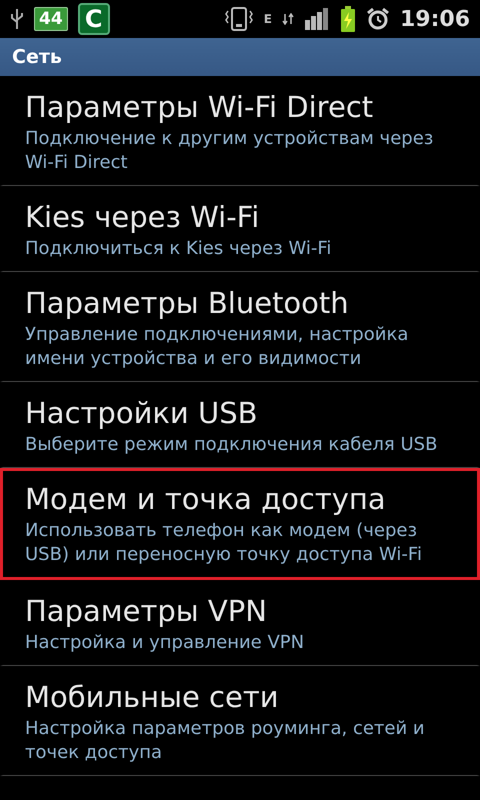  Describe the element at coordinates (240, 57) in the screenshot. I see `screen-title: Сеть` at that location.